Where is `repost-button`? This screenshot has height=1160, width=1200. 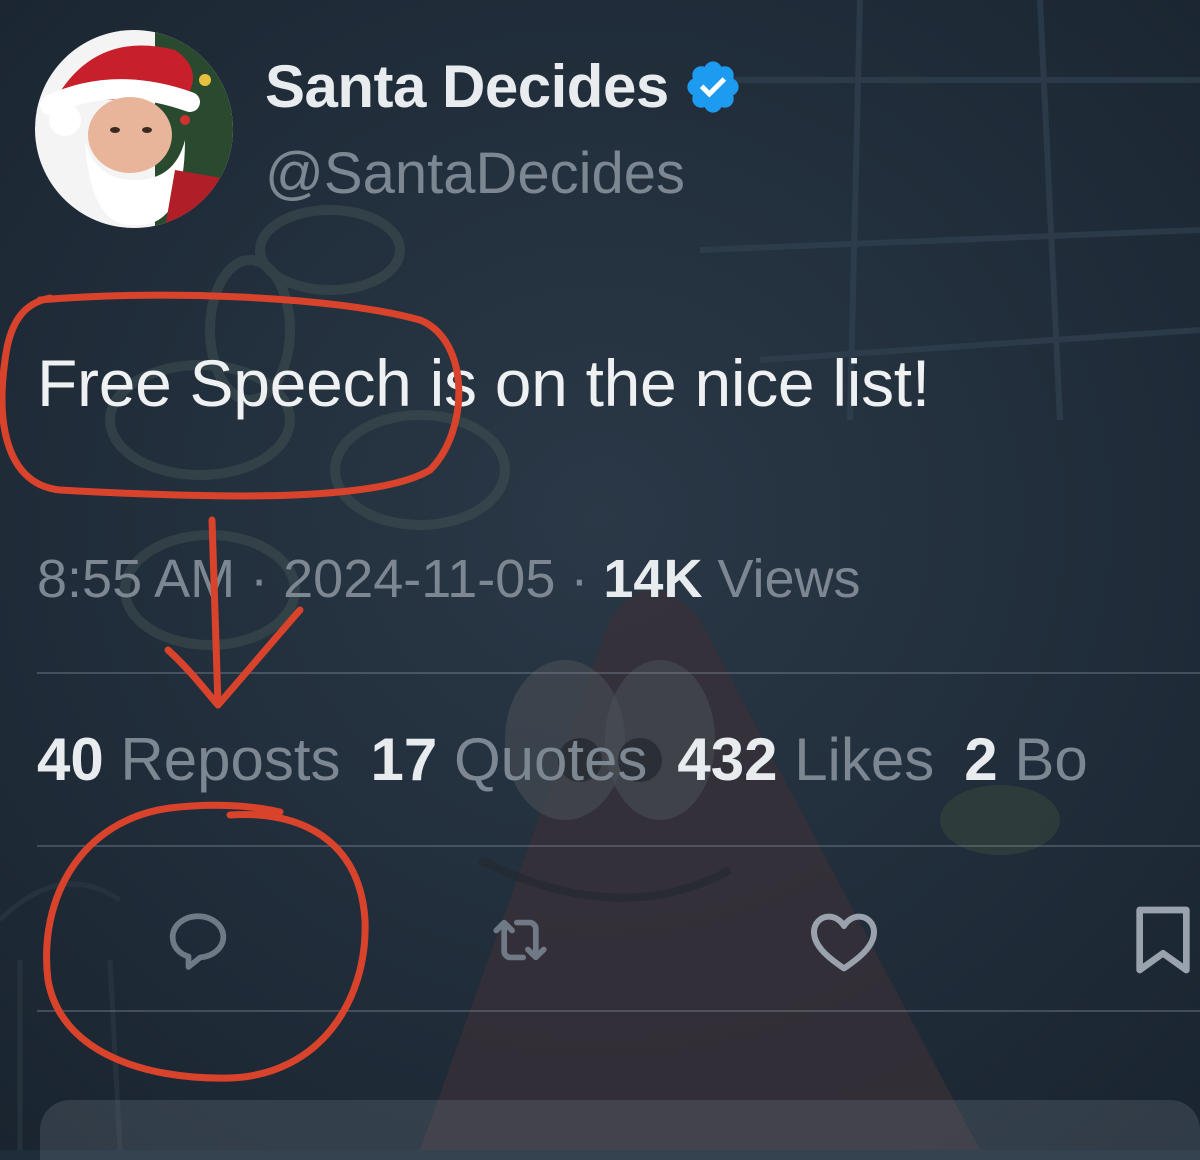
repost-button is located at coordinates (520, 940).